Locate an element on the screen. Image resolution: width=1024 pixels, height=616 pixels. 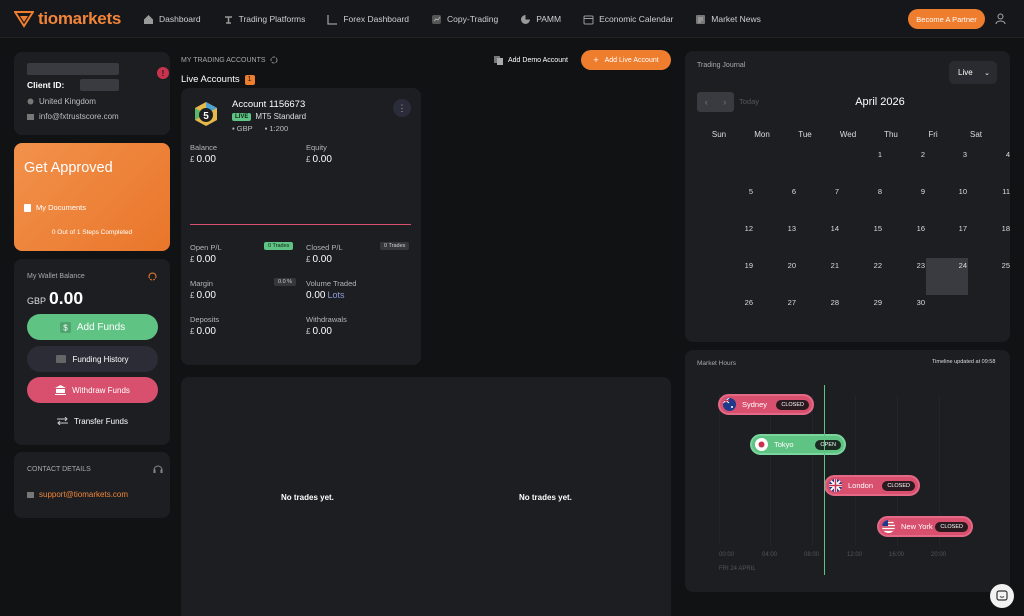
alert-icon: ! is located at coordinates (163, 73).